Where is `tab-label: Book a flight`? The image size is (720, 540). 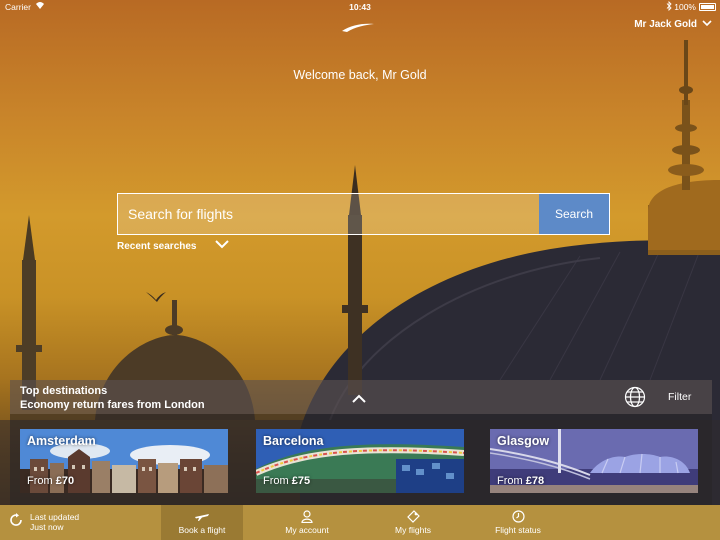 tab-label: Book a flight is located at coordinates (202, 530).